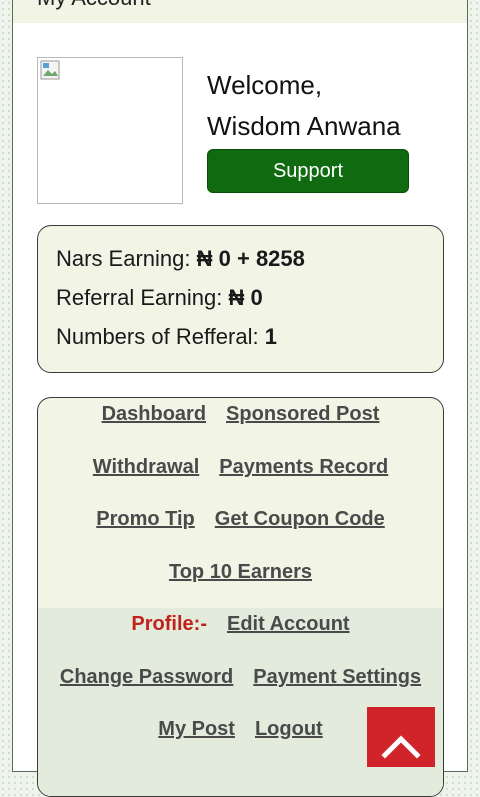 Image resolution: width=480 pixels, height=797 pixels. What do you see at coordinates (145, 519) in the screenshot?
I see `nav-promo-tip: Promo Tip` at bounding box center [145, 519].